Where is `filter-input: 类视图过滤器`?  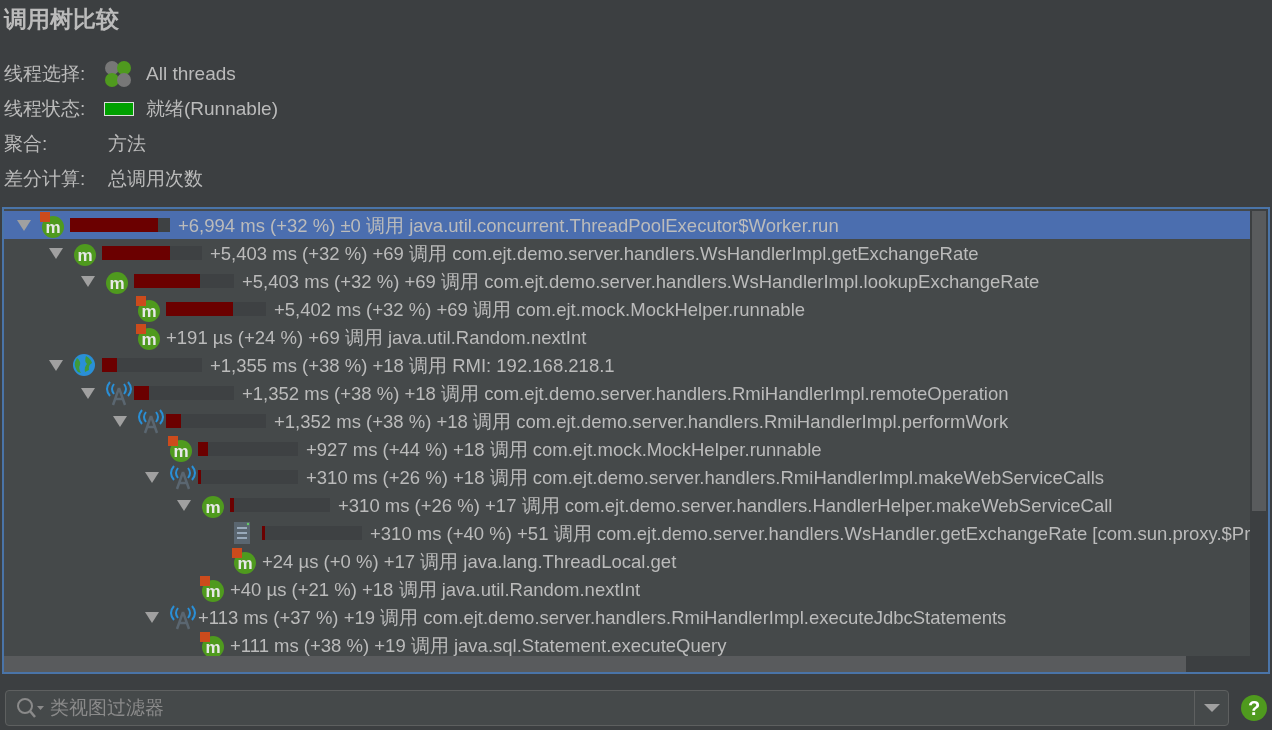
filter-input: 类视图过滤器 is located at coordinates (620, 708).